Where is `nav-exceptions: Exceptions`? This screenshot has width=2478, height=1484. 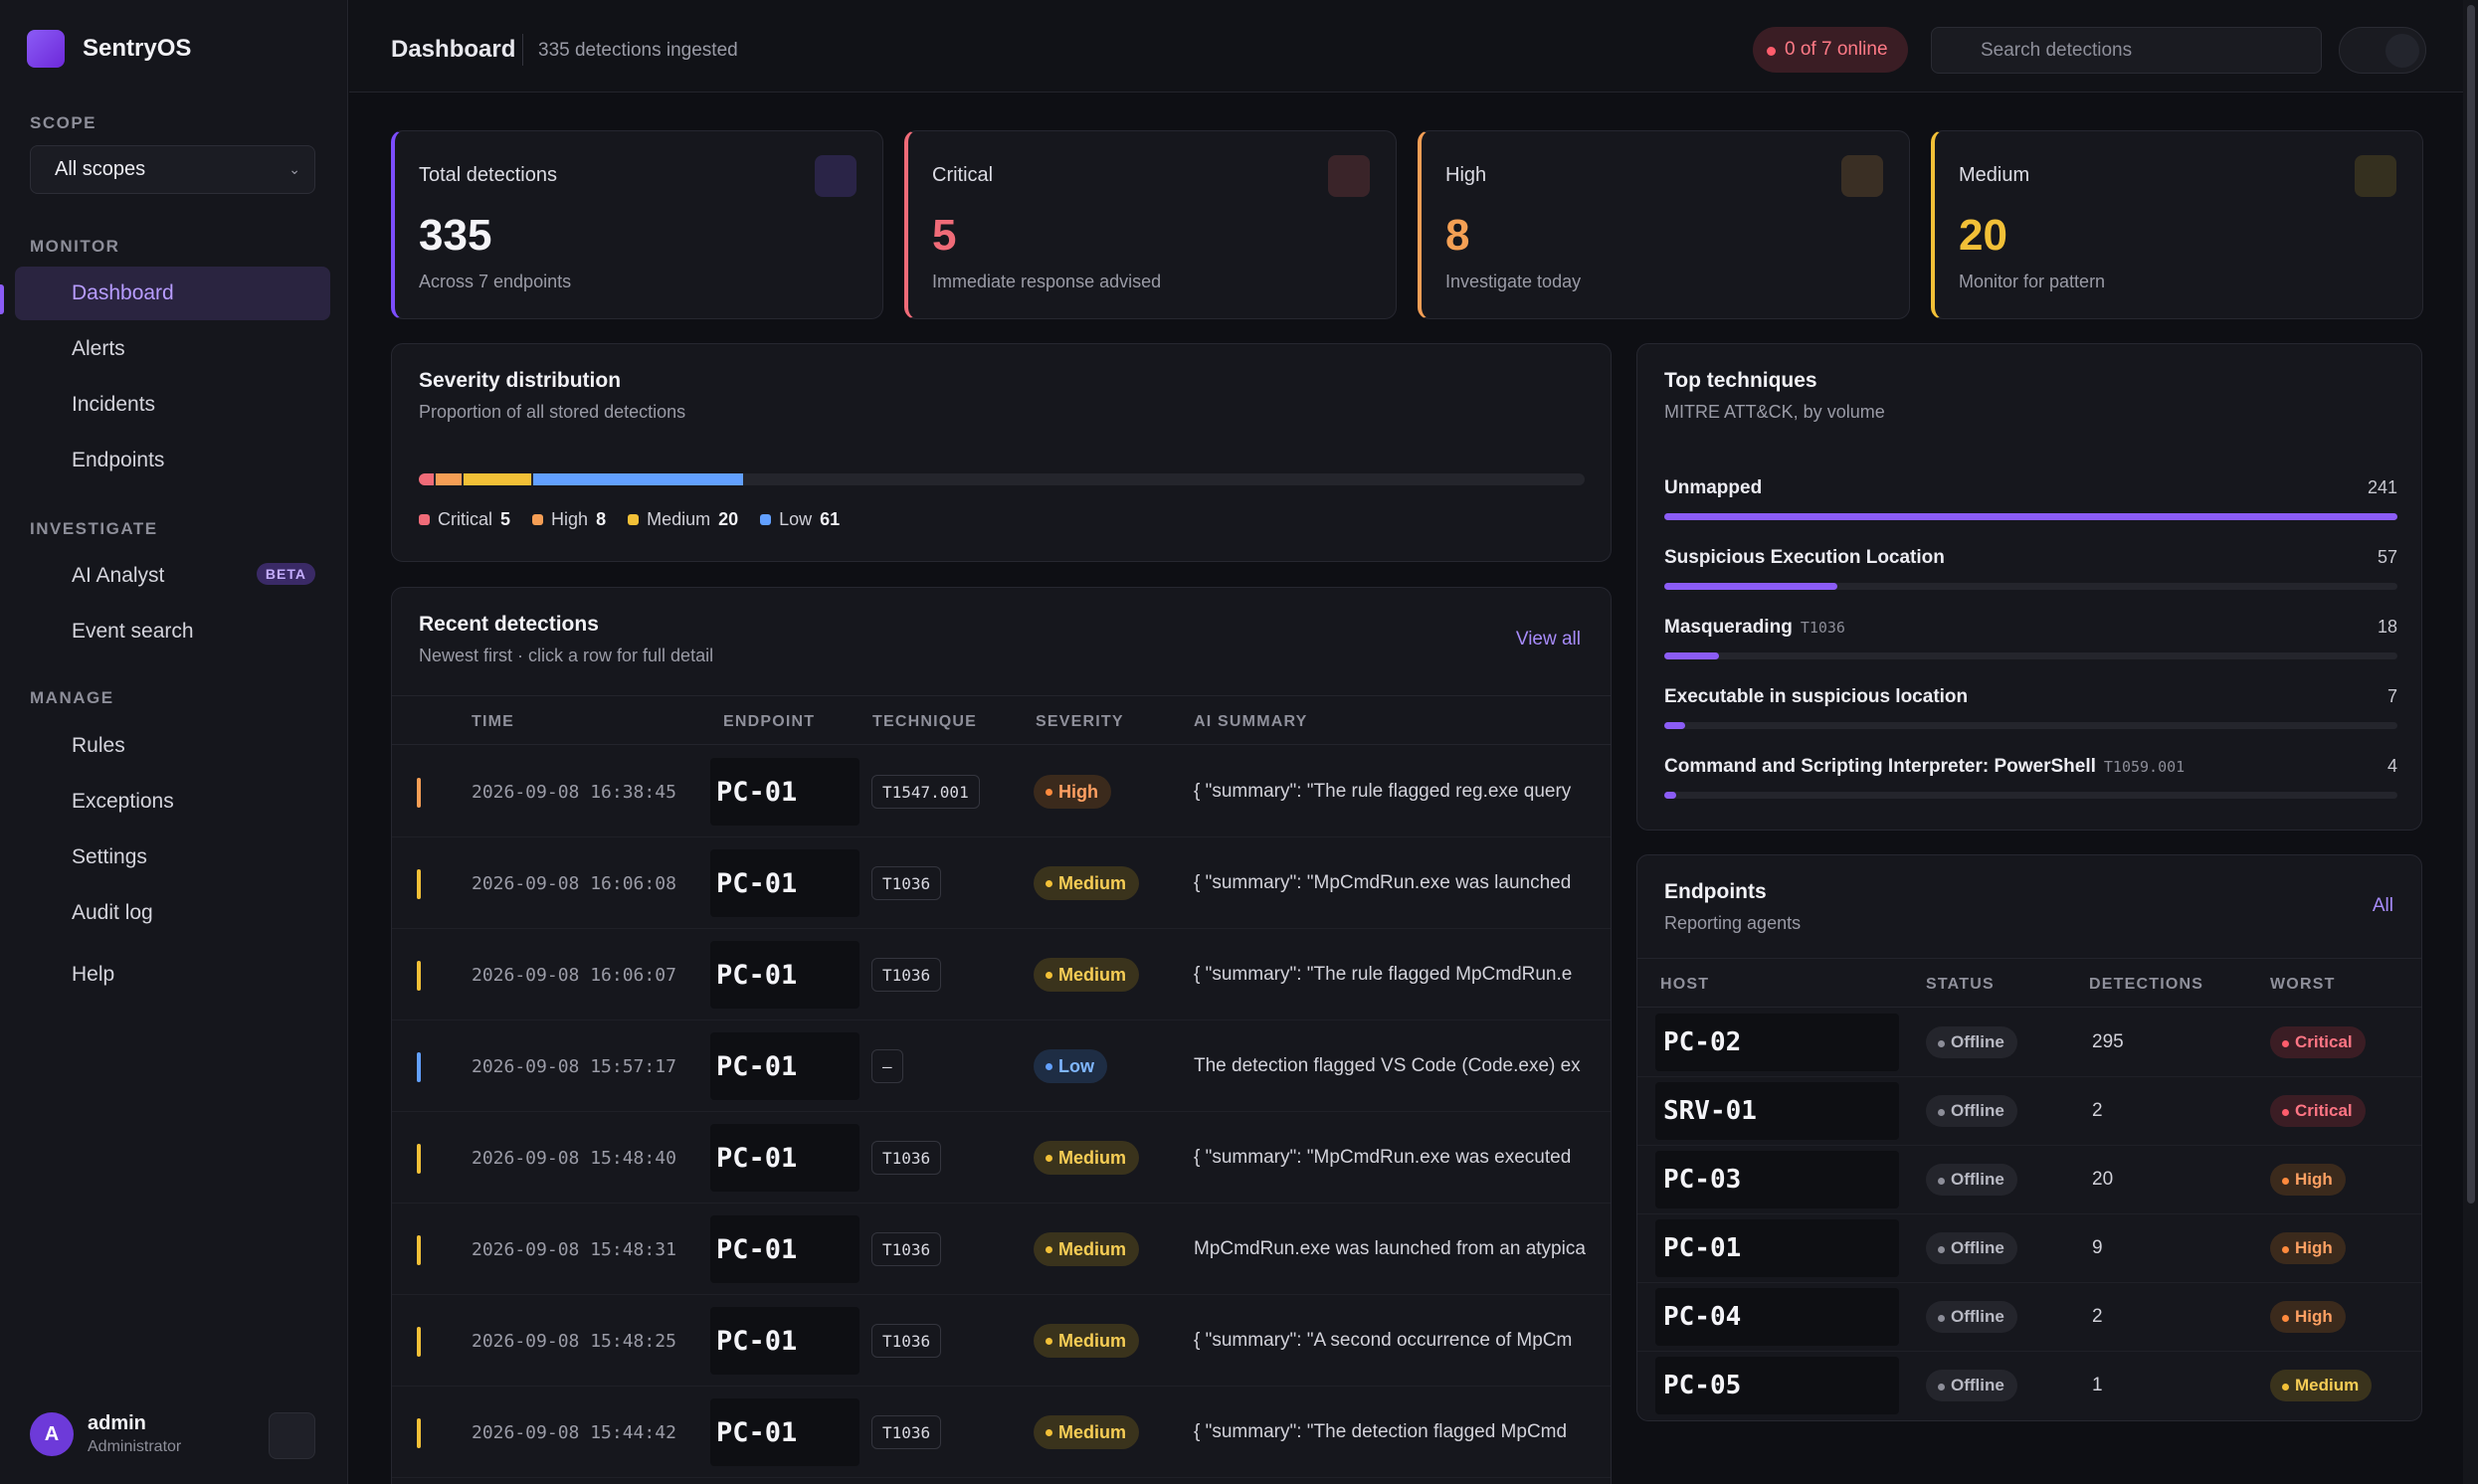 nav-exceptions: Exceptions is located at coordinates (172, 802).